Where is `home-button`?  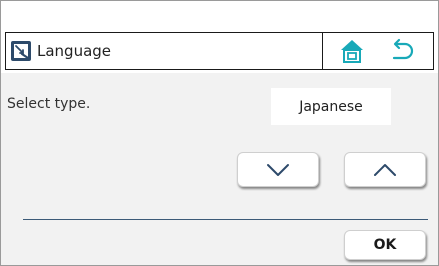
home-button is located at coordinates (352, 51).